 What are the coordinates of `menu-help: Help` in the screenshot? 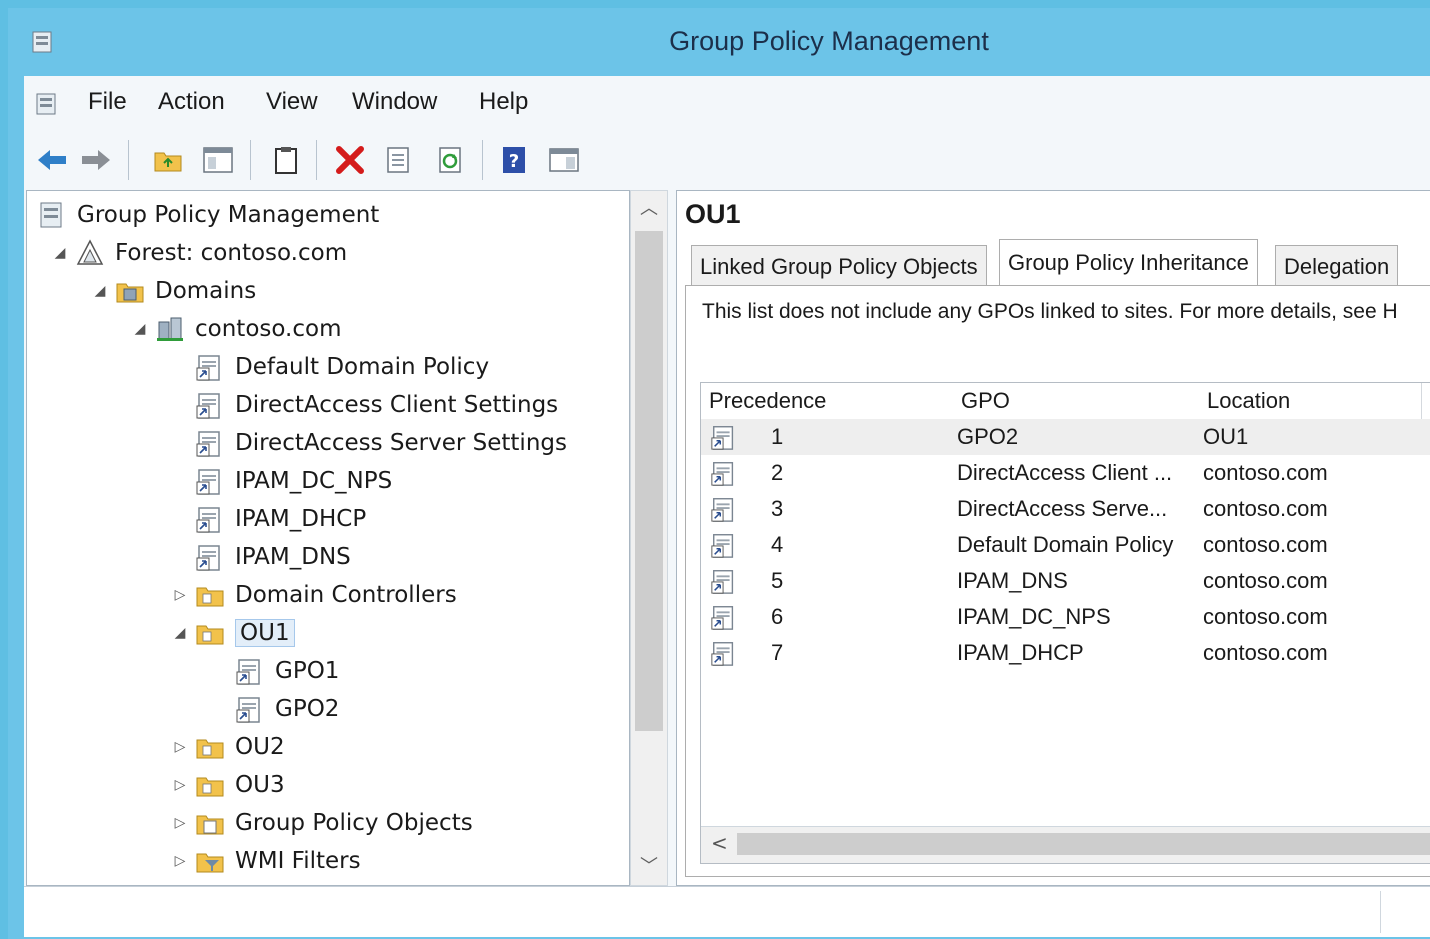 It's located at (503, 102).